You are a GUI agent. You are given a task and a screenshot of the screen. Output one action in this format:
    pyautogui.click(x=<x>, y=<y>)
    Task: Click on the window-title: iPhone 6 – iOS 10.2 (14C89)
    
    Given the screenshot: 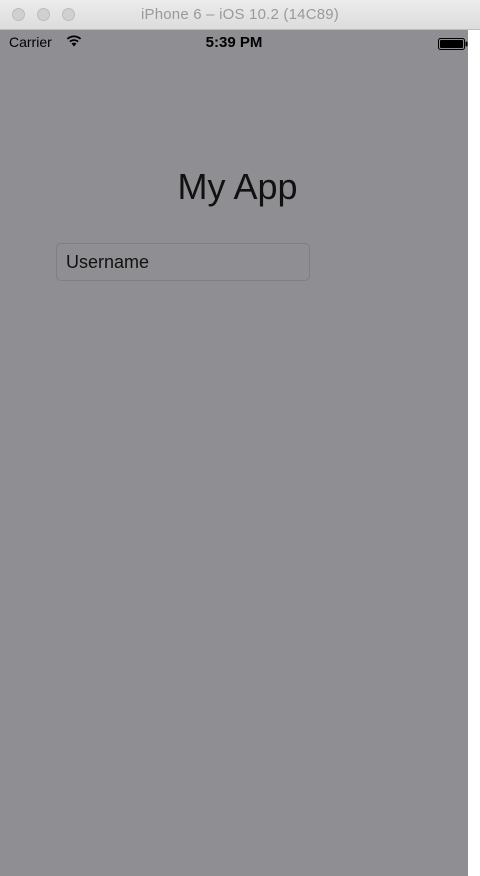 What is the action you would take?
    pyautogui.click(x=240, y=14)
    